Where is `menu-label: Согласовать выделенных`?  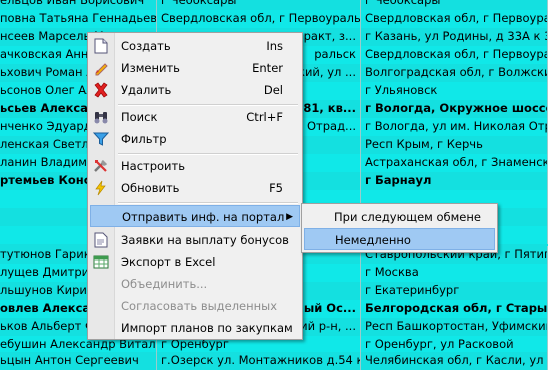
menu-label: Согласовать выделенных is located at coordinates (199, 306).